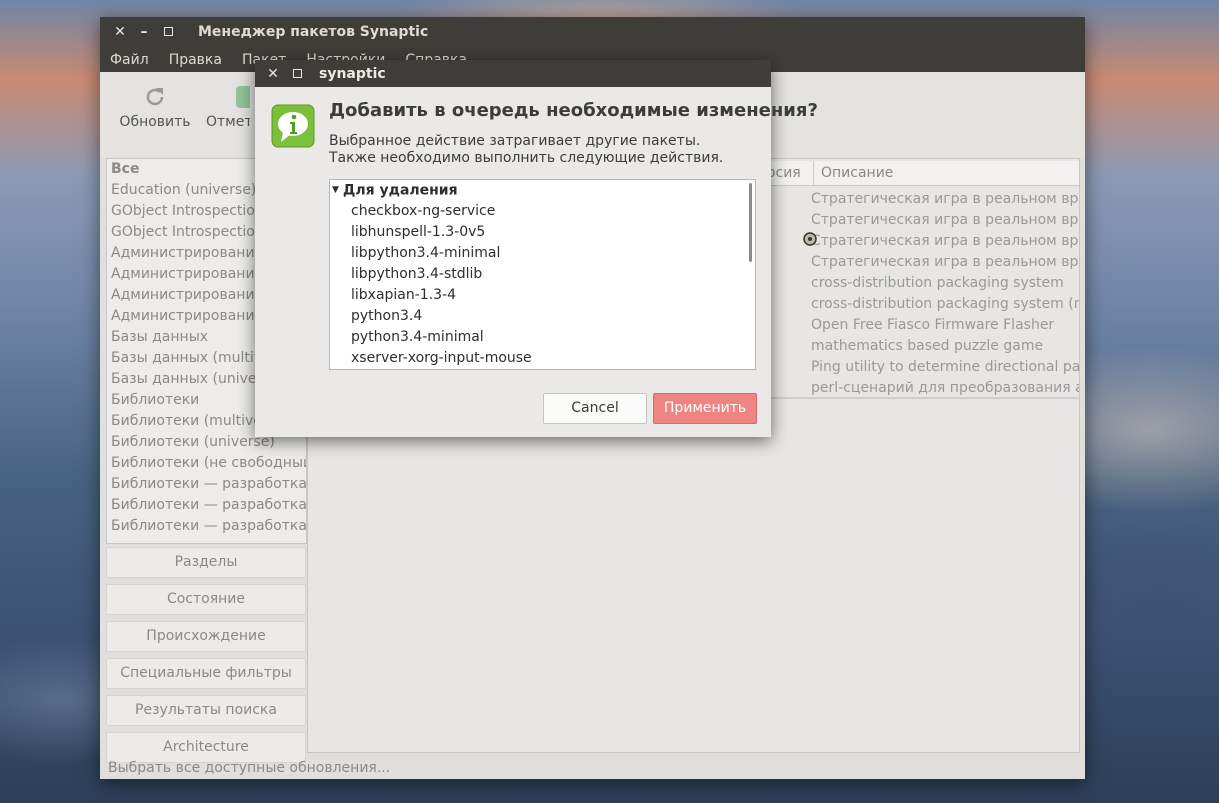 The image size is (1219, 803). What do you see at coordinates (206, 463) in the screenshot?
I see `category-item: Библиотеки (не свободный` at bounding box center [206, 463].